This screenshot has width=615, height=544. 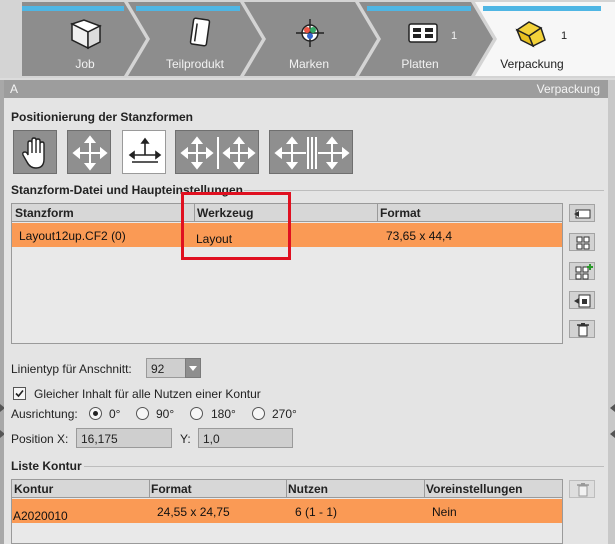 What do you see at coordinates (223, 414) in the screenshot?
I see `orientation-option-180-label: 180°` at bounding box center [223, 414].